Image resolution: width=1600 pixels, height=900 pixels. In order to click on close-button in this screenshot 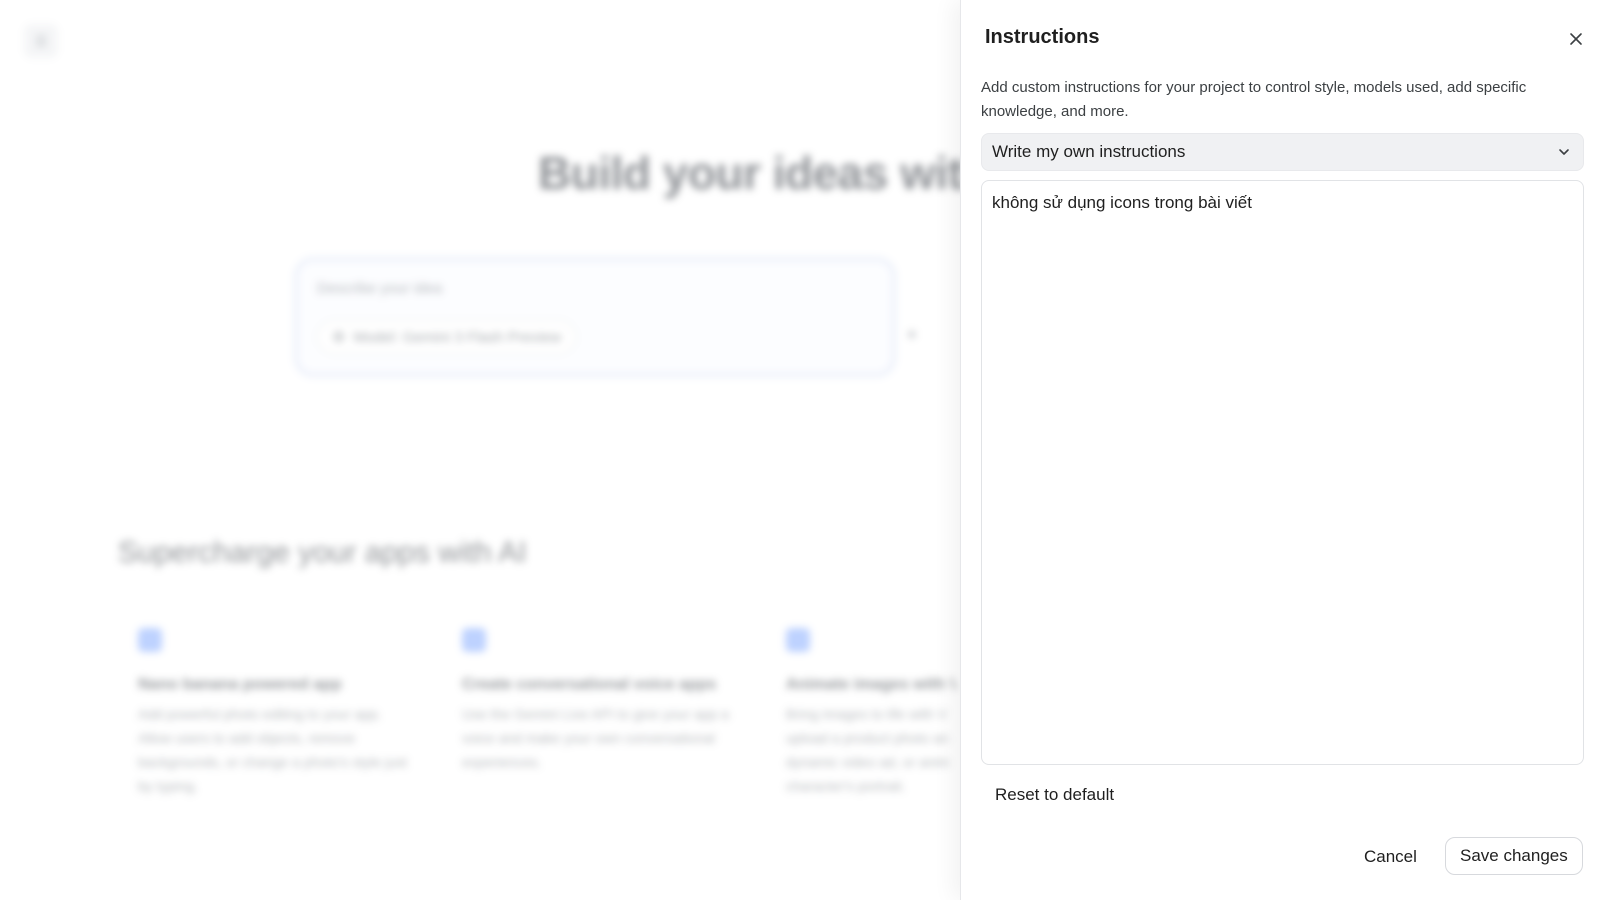, I will do `click(1576, 39)`.